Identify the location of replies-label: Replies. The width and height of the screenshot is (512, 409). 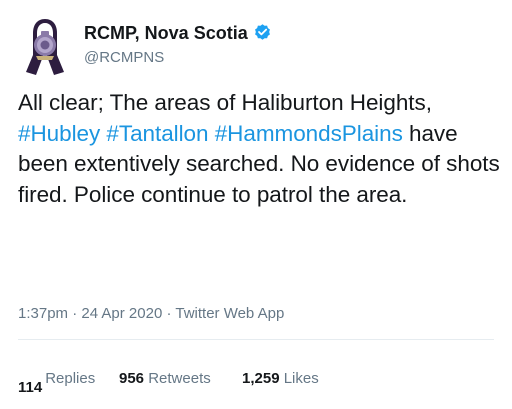
(70, 378).